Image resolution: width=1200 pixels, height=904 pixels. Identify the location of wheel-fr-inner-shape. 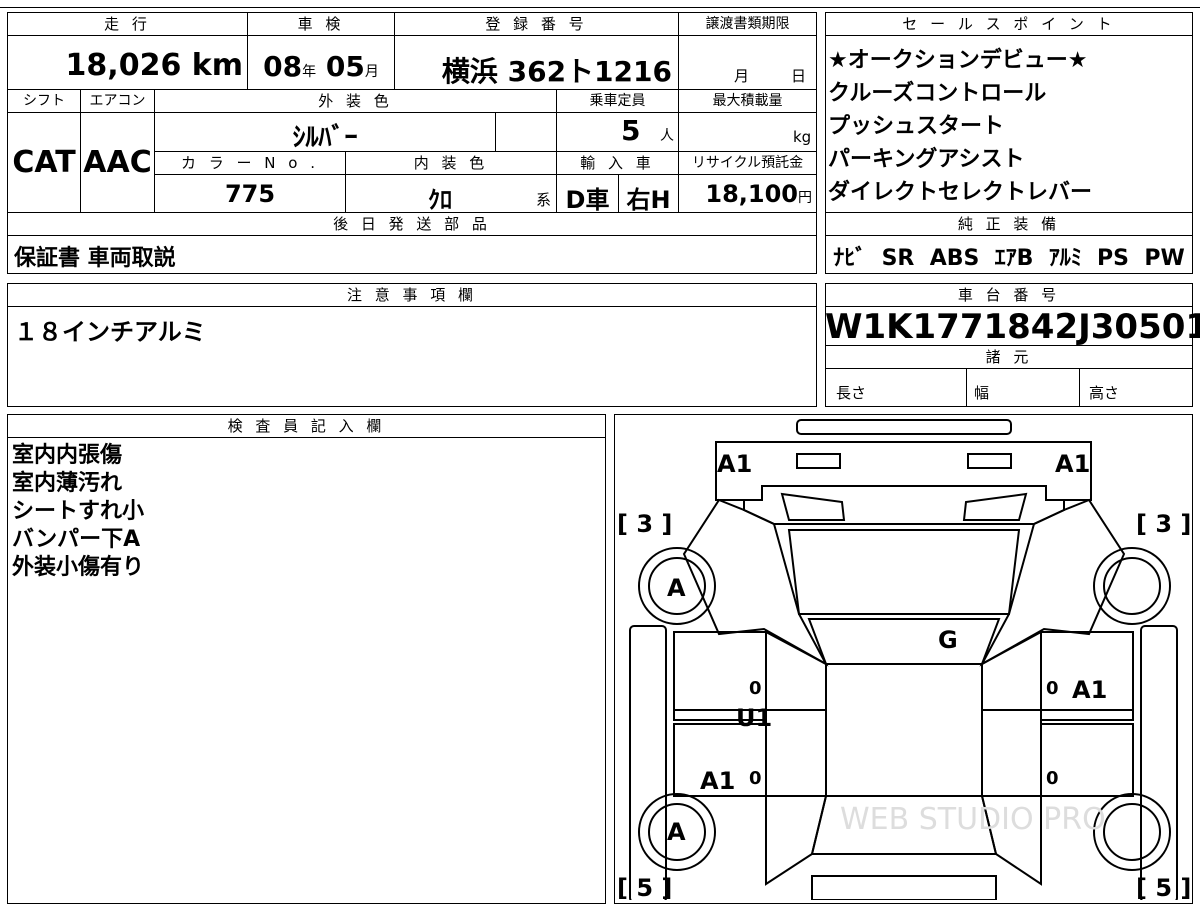
(1132, 586).